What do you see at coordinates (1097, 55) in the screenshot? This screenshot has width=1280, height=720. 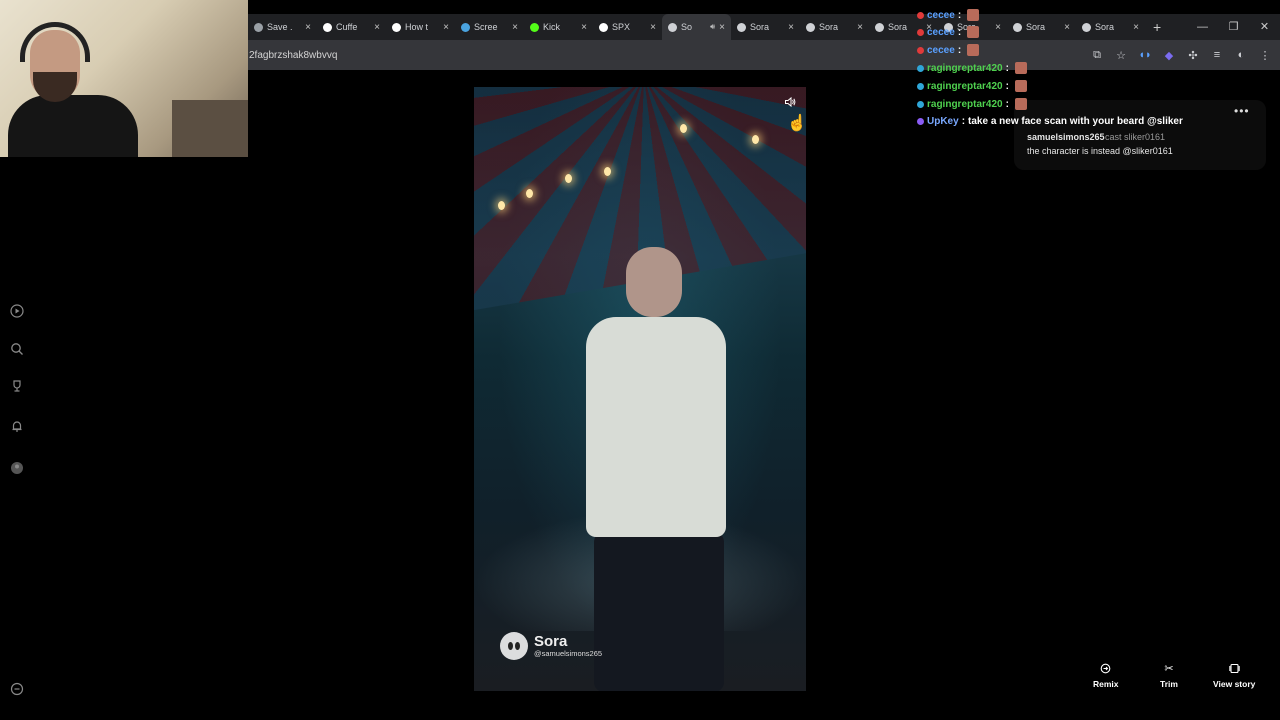 I see `install-app-icon: ⧉` at bounding box center [1097, 55].